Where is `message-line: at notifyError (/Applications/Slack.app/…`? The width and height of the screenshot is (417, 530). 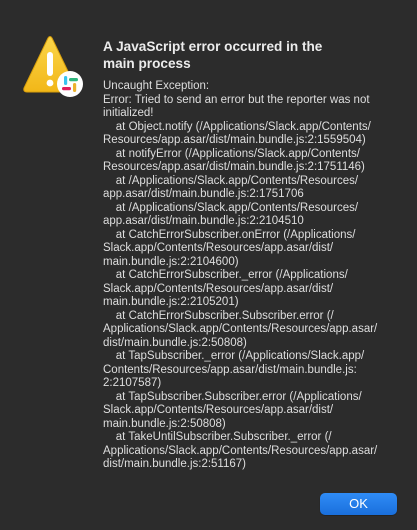 message-line: at notifyError (/Applications/Slack.app/… is located at coordinates (231, 153).